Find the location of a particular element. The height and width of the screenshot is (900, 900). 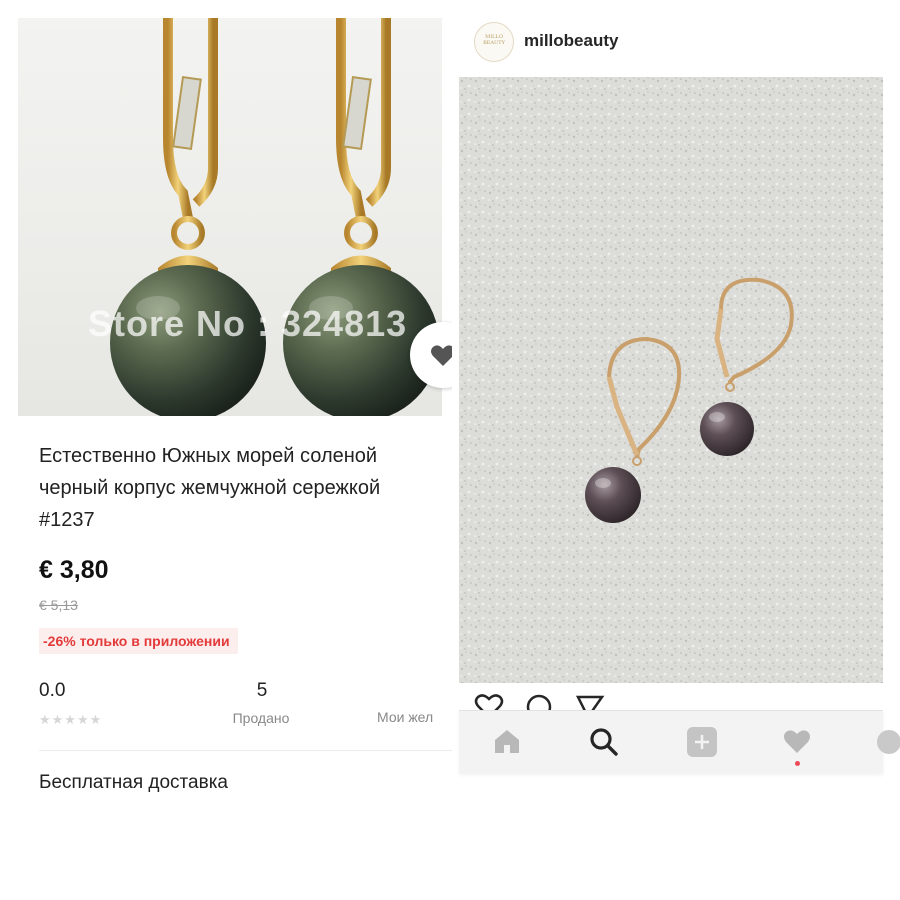

store-watermark: Store No : 324813 is located at coordinates (248, 323).